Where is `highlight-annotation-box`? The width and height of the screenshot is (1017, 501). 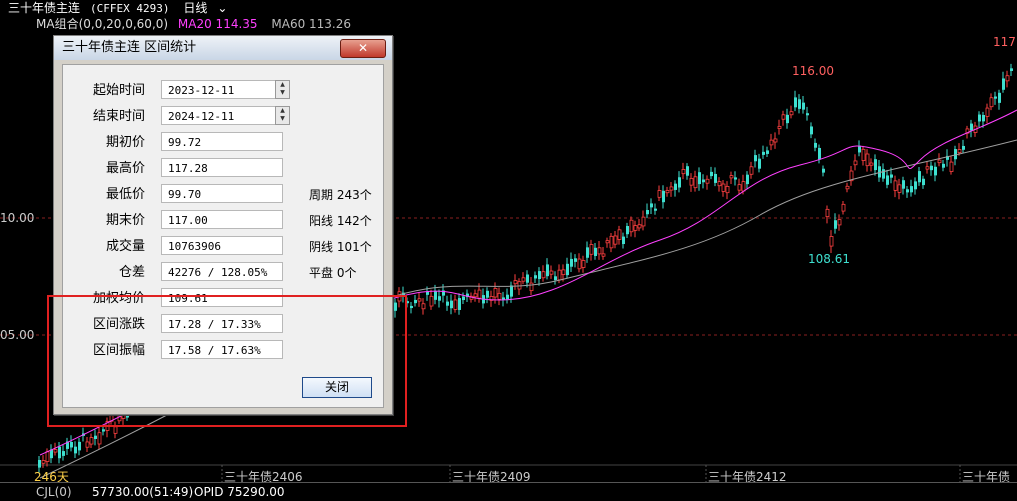 highlight-annotation-box is located at coordinates (227, 361).